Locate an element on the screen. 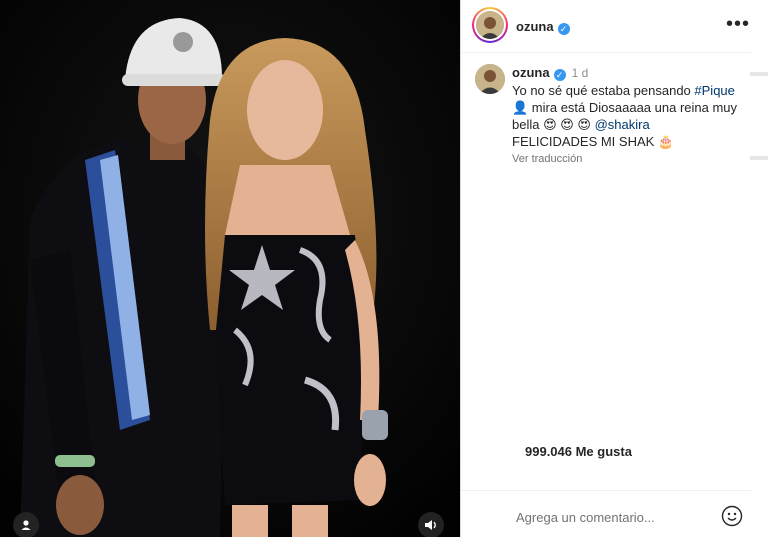 This screenshot has width=768, height=537. caption-prefix: Yo no sé qué estaba pensando is located at coordinates (603, 90).